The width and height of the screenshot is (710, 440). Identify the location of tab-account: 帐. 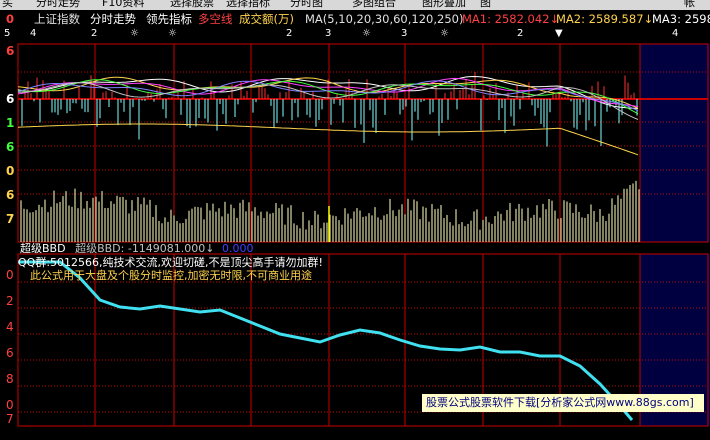
(689, 5).